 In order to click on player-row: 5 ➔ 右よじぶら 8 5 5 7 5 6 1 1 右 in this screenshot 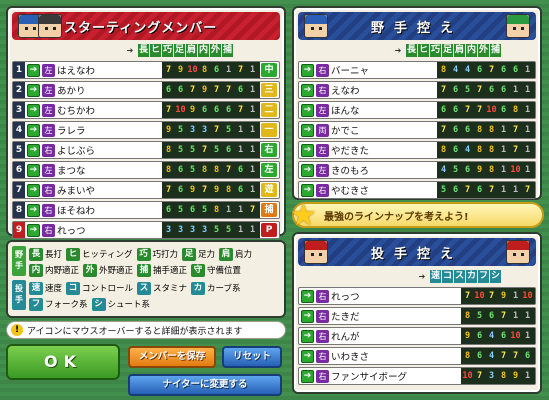, I will do `click(146, 150)`.